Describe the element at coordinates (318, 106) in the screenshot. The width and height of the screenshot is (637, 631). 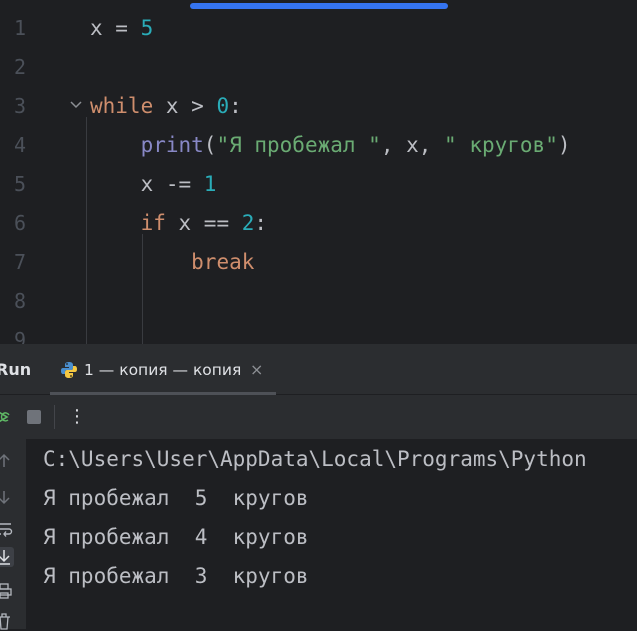
I see `code-line: 3 while x > 0:` at that location.